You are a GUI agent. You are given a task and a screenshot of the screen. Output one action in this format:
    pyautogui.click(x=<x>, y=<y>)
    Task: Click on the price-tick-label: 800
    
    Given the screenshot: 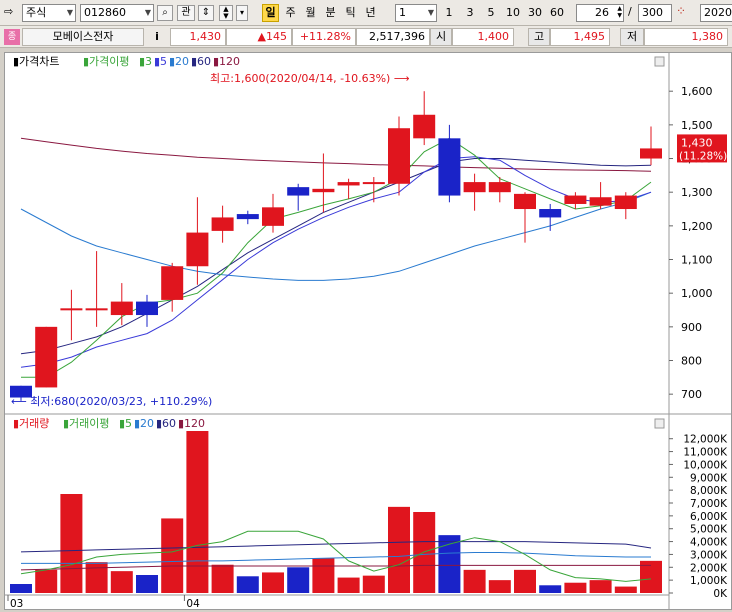 What is the action you would take?
    pyautogui.click(x=691, y=361)
    